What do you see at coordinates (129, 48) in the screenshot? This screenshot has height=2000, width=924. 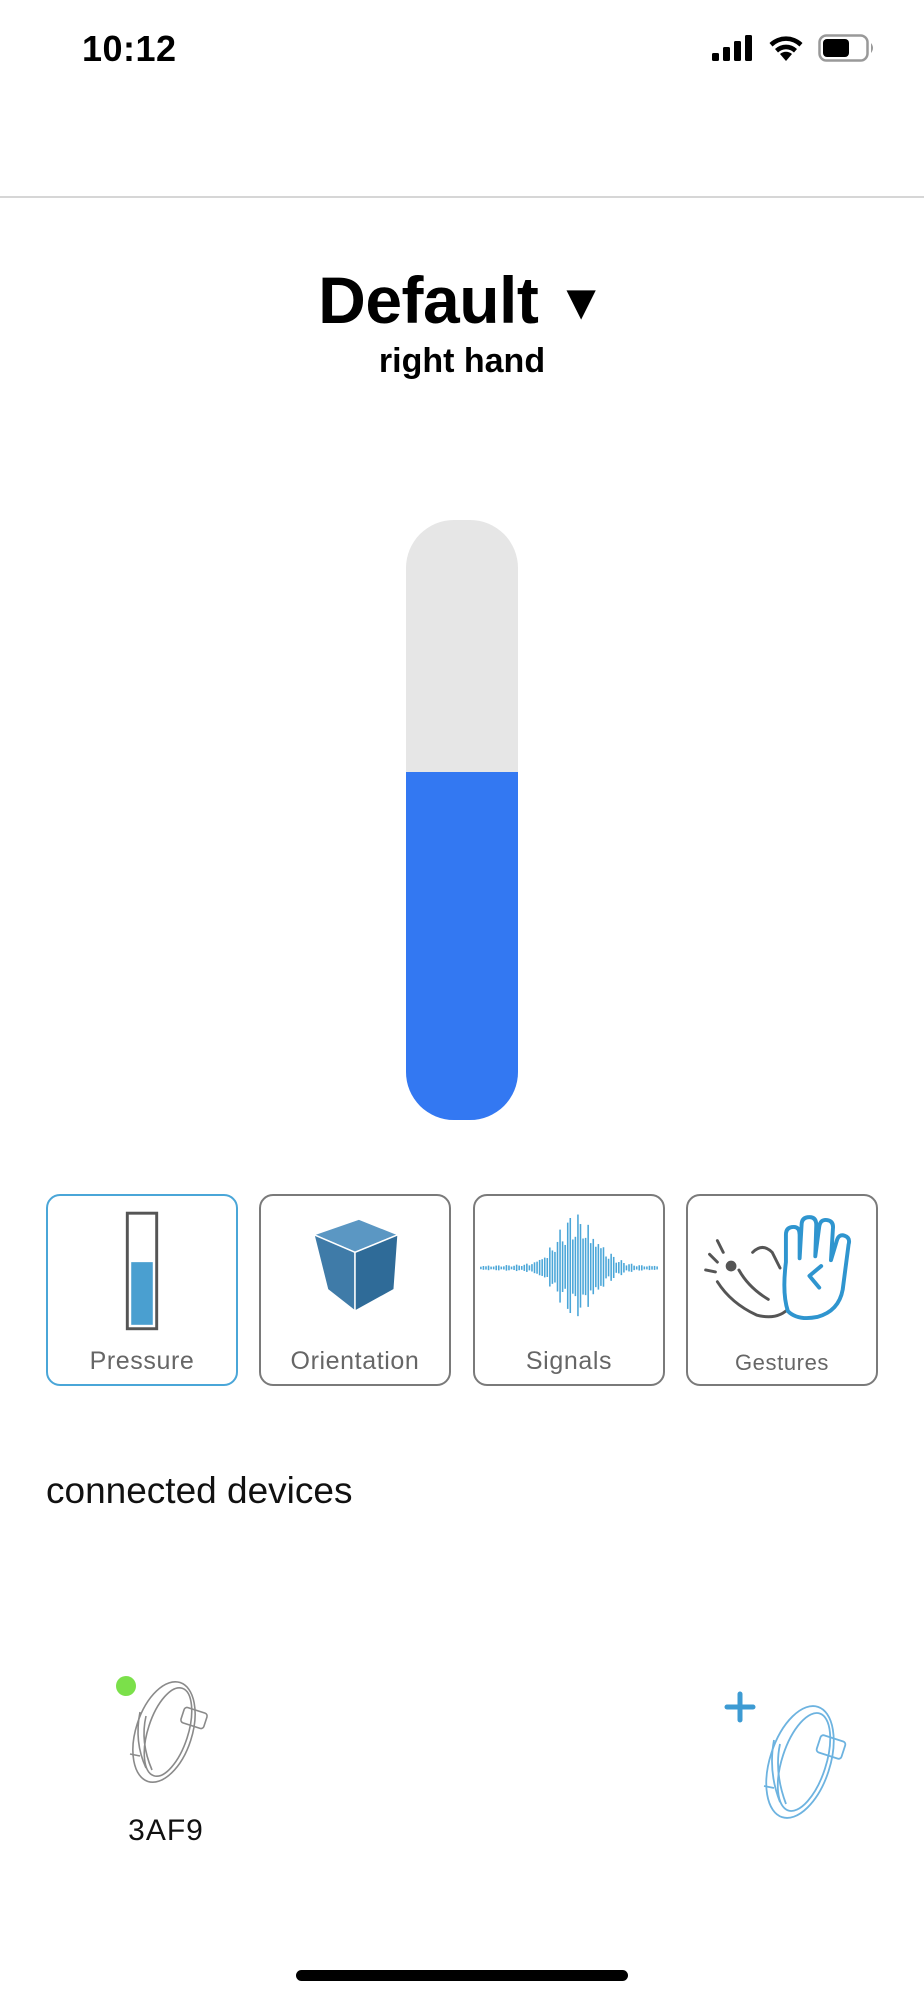 I see `status-time: 10:12` at bounding box center [129, 48].